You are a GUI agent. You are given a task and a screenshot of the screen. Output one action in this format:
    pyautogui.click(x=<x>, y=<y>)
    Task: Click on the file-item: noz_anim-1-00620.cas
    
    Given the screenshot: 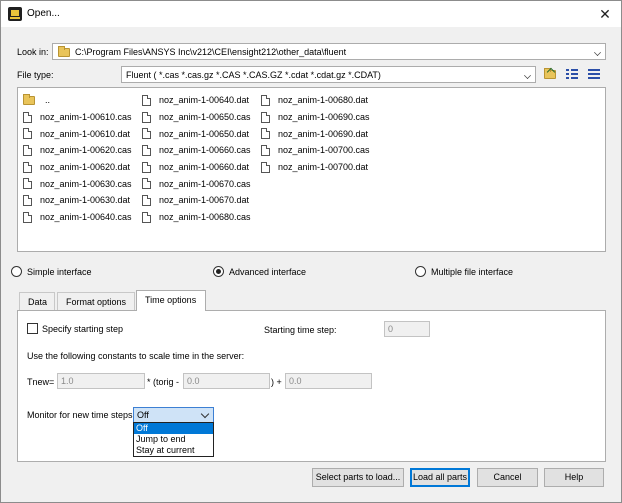 What is the action you would take?
    pyautogui.click(x=77, y=150)
    